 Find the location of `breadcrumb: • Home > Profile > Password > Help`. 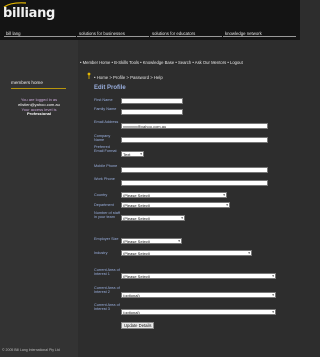

breadcrumb: • Home > Profile > Password > Help is located at coordinates (128, 77).